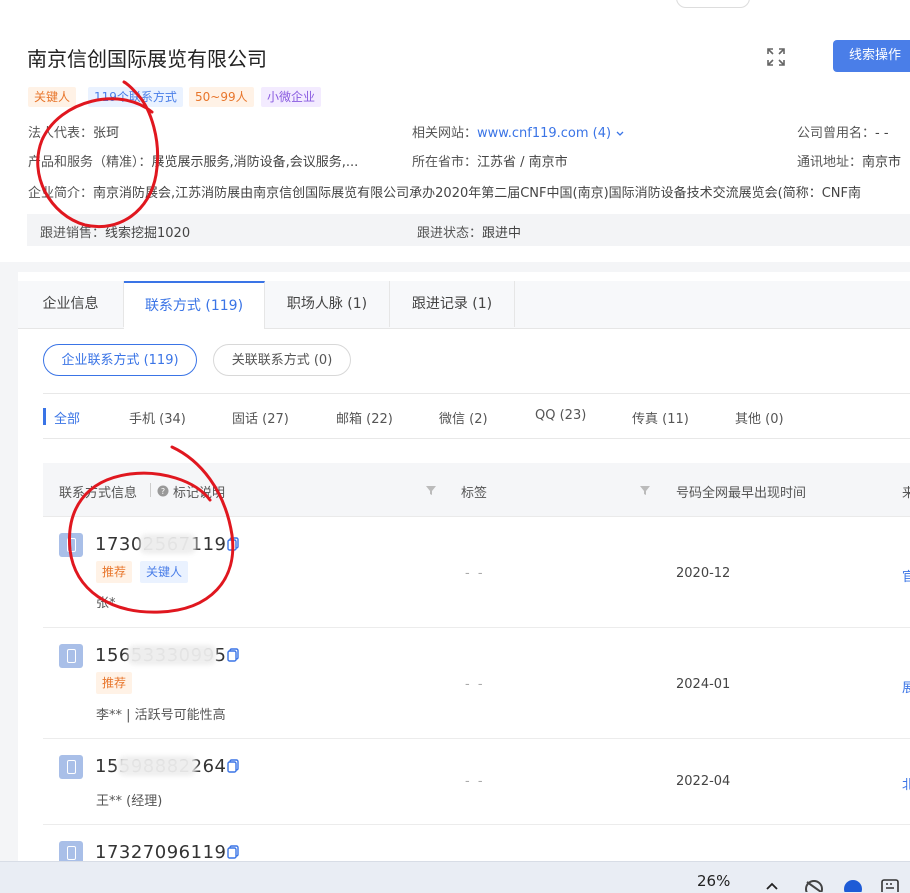 Image resolution: width=910 pixels, height=893 pixels. I want to click on fullscreen-icon, so click(776, 57).